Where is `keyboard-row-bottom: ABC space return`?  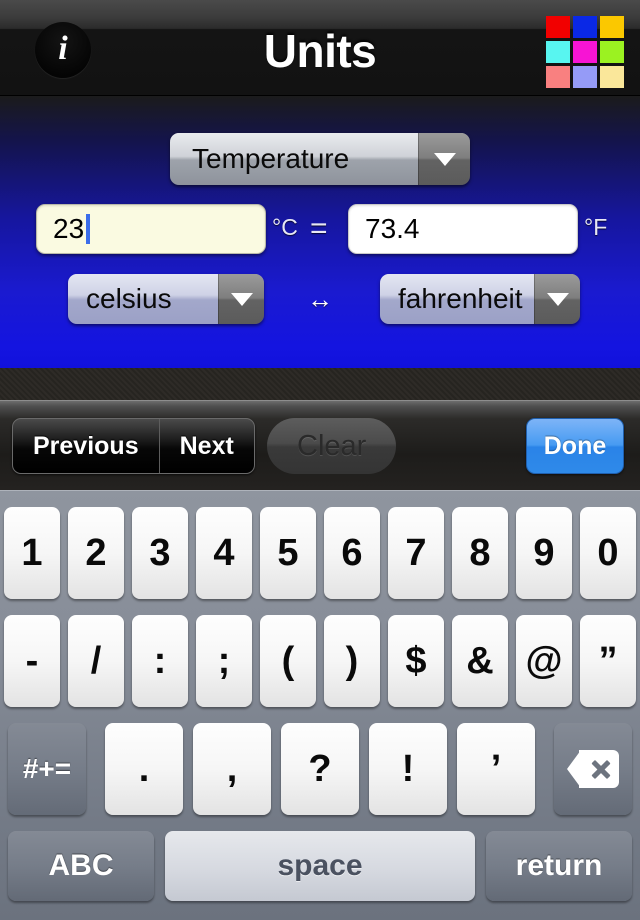 keyboard-row-bottom: ABC space return is located at coordinates (320, 866).